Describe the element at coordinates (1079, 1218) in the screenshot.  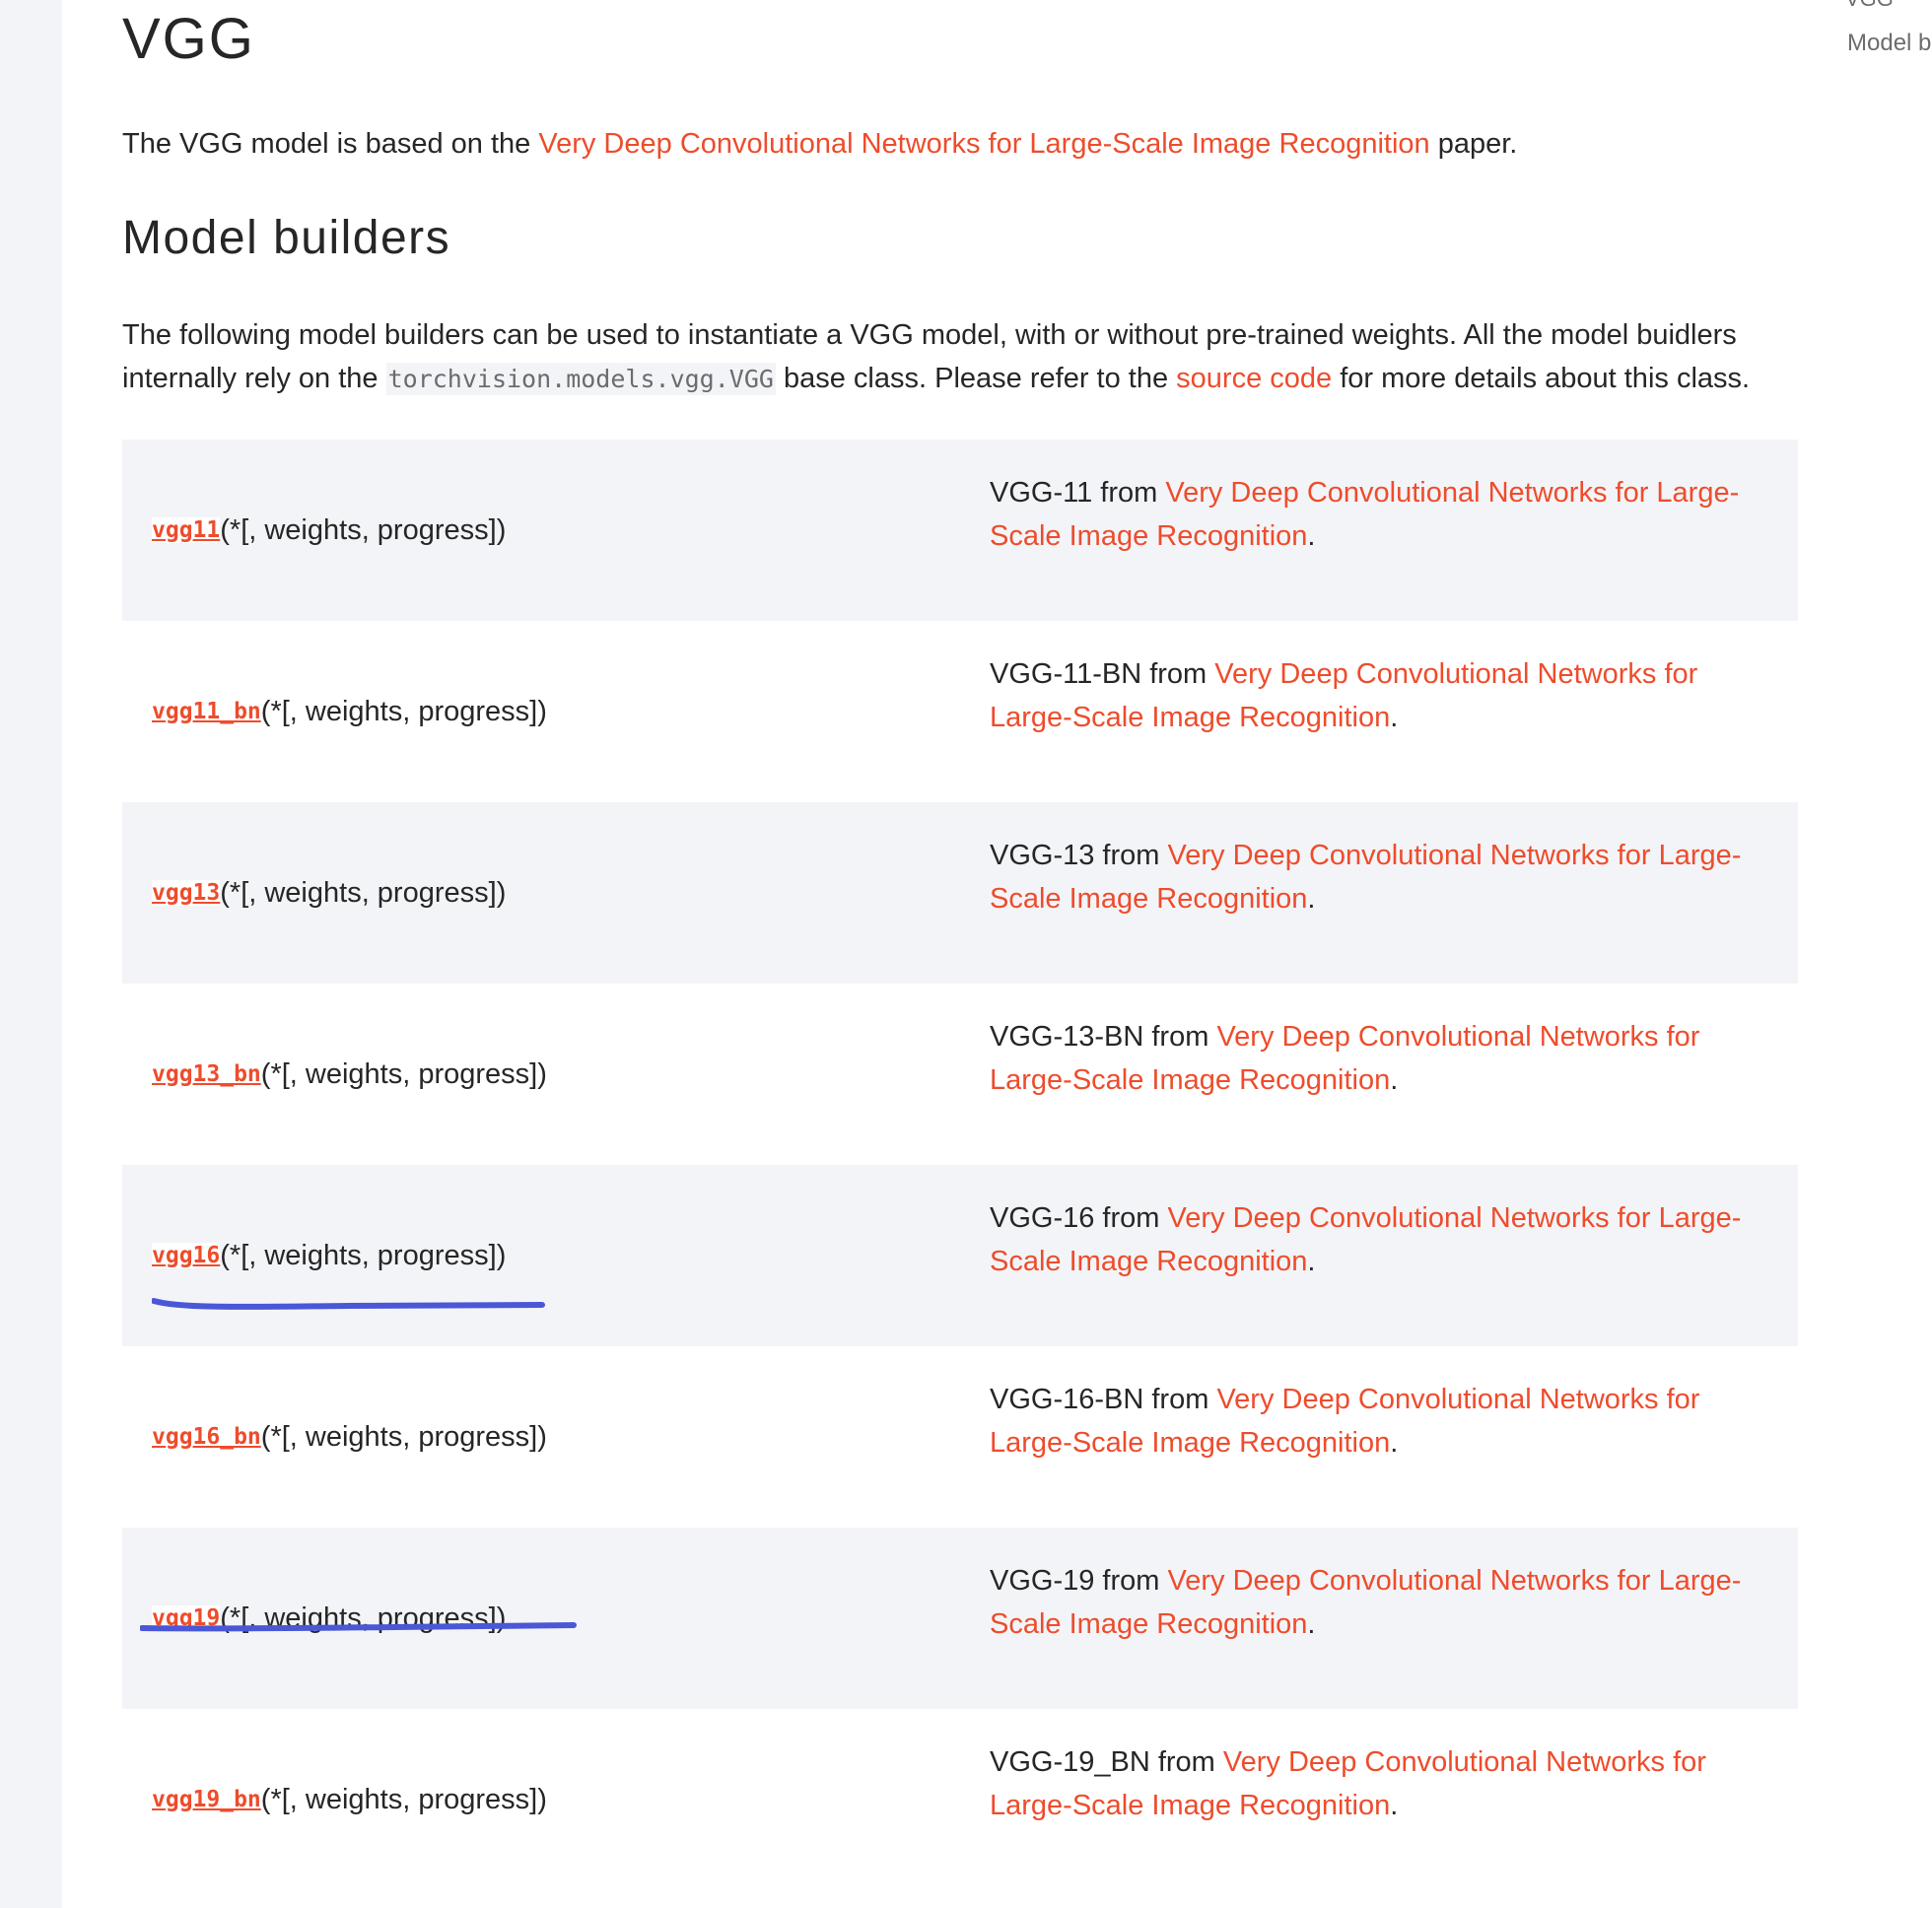
I see `desc-prefix: VGG-16 from` at that location.